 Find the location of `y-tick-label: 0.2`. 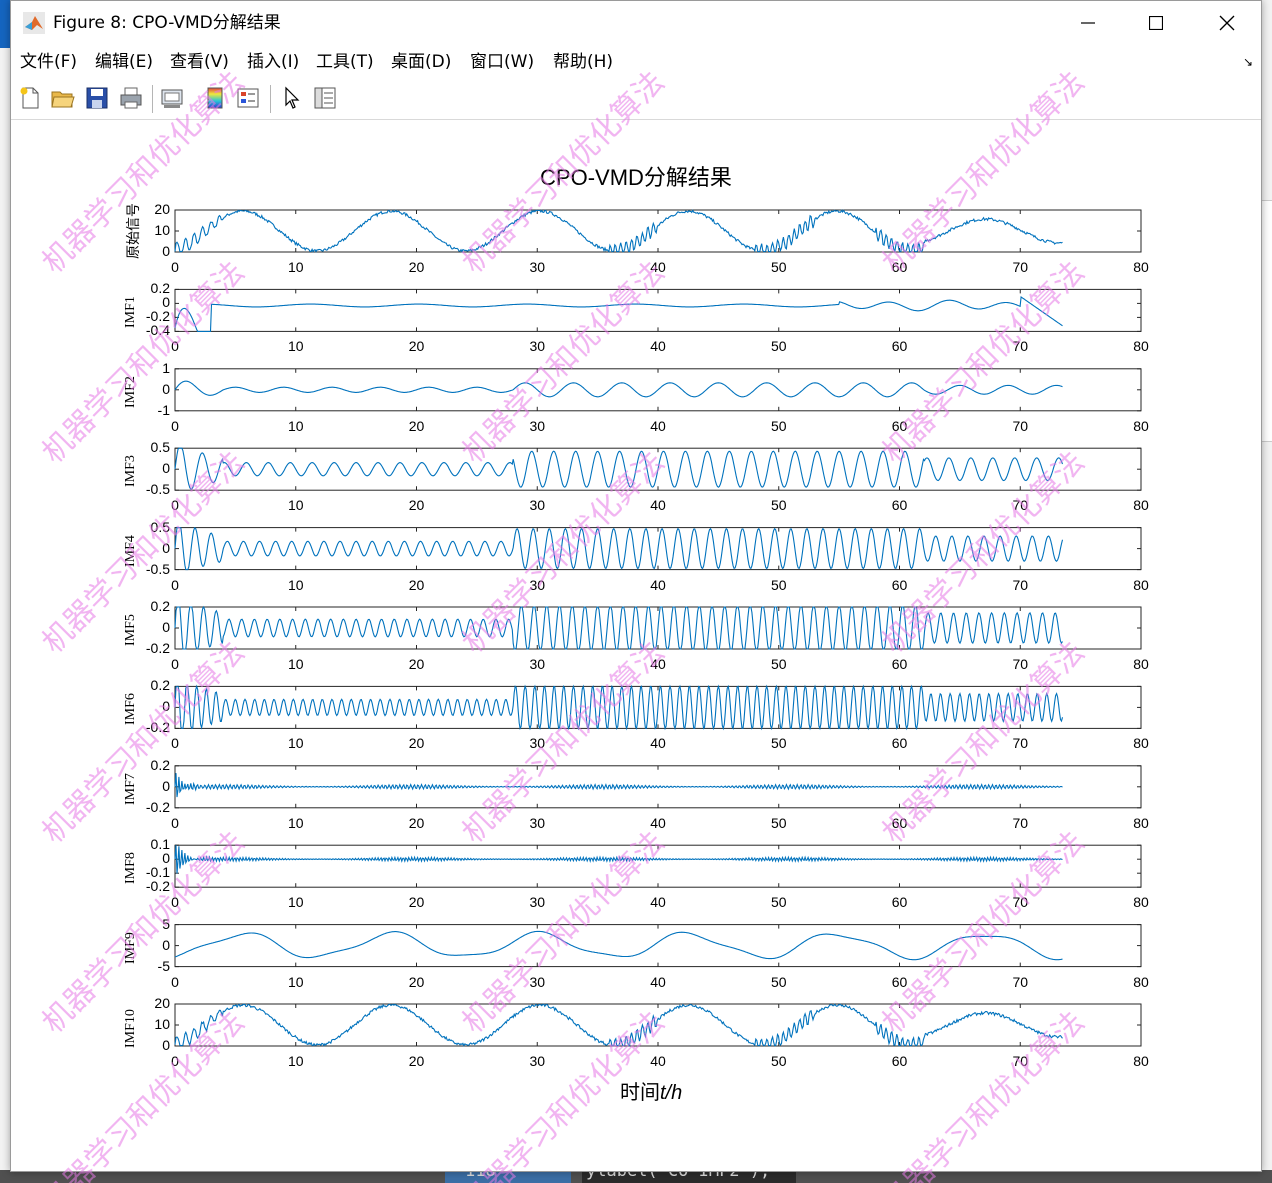

y-tick-label: 0.2 is located at coordinates (160, 606).